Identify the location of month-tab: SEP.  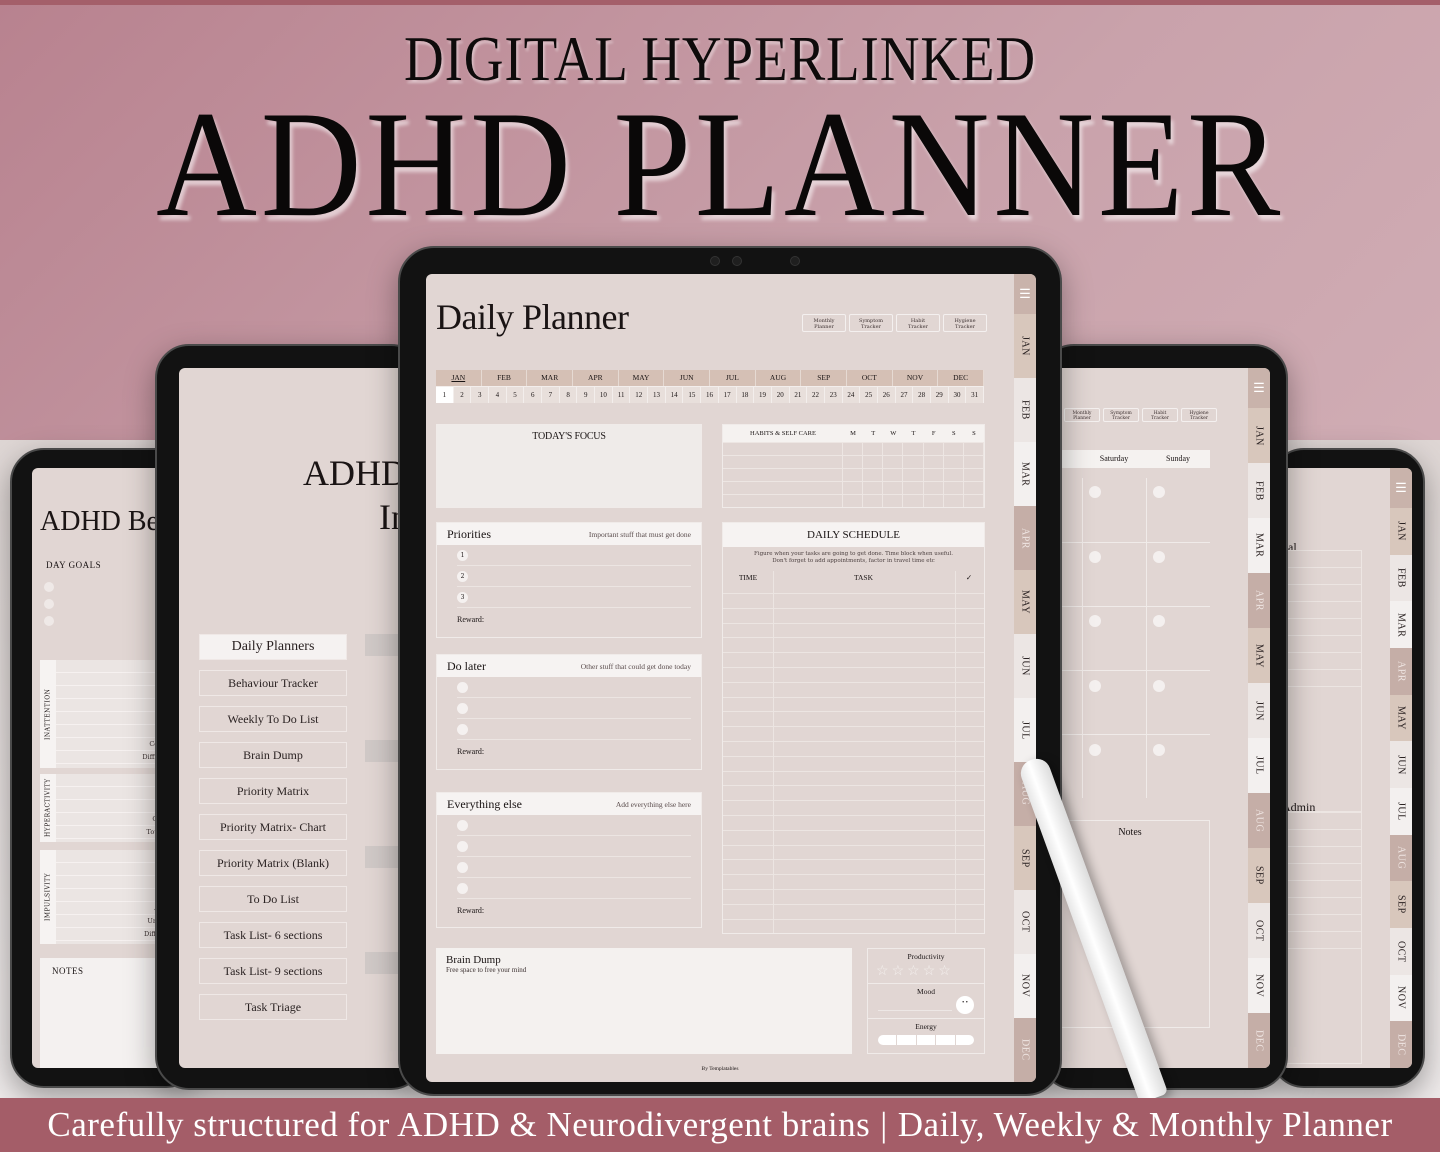
(1025, 858).